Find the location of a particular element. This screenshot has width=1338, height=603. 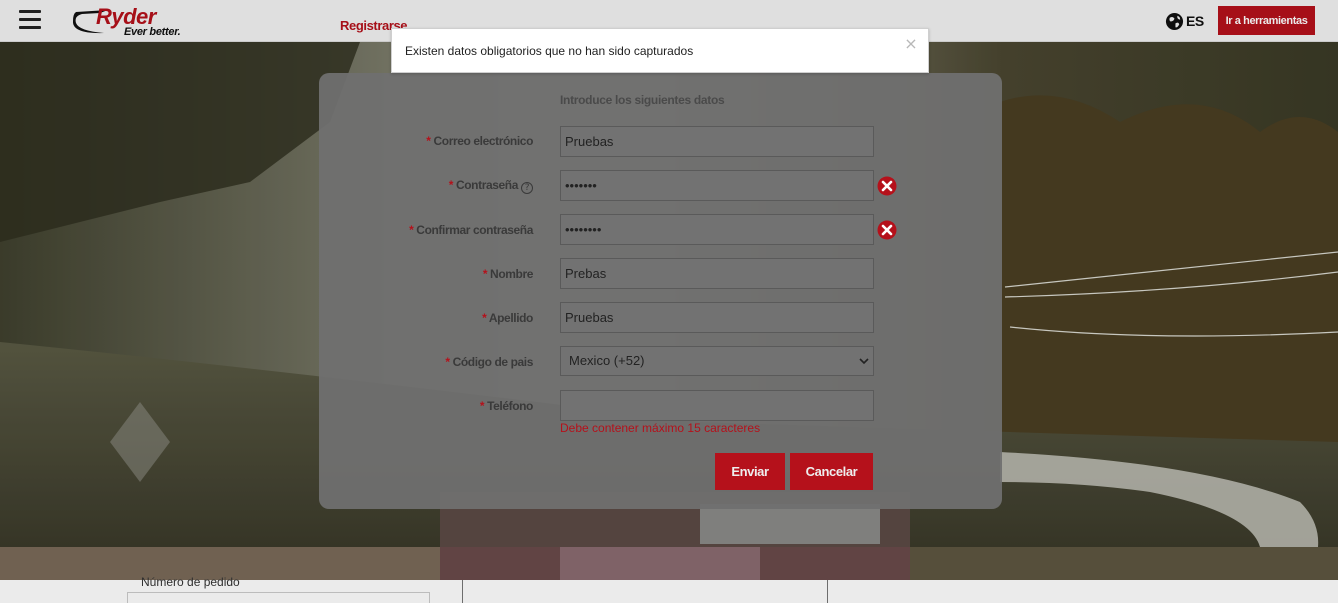

country-code-value: Mexico (+52) is located at coordinates (607, 360).